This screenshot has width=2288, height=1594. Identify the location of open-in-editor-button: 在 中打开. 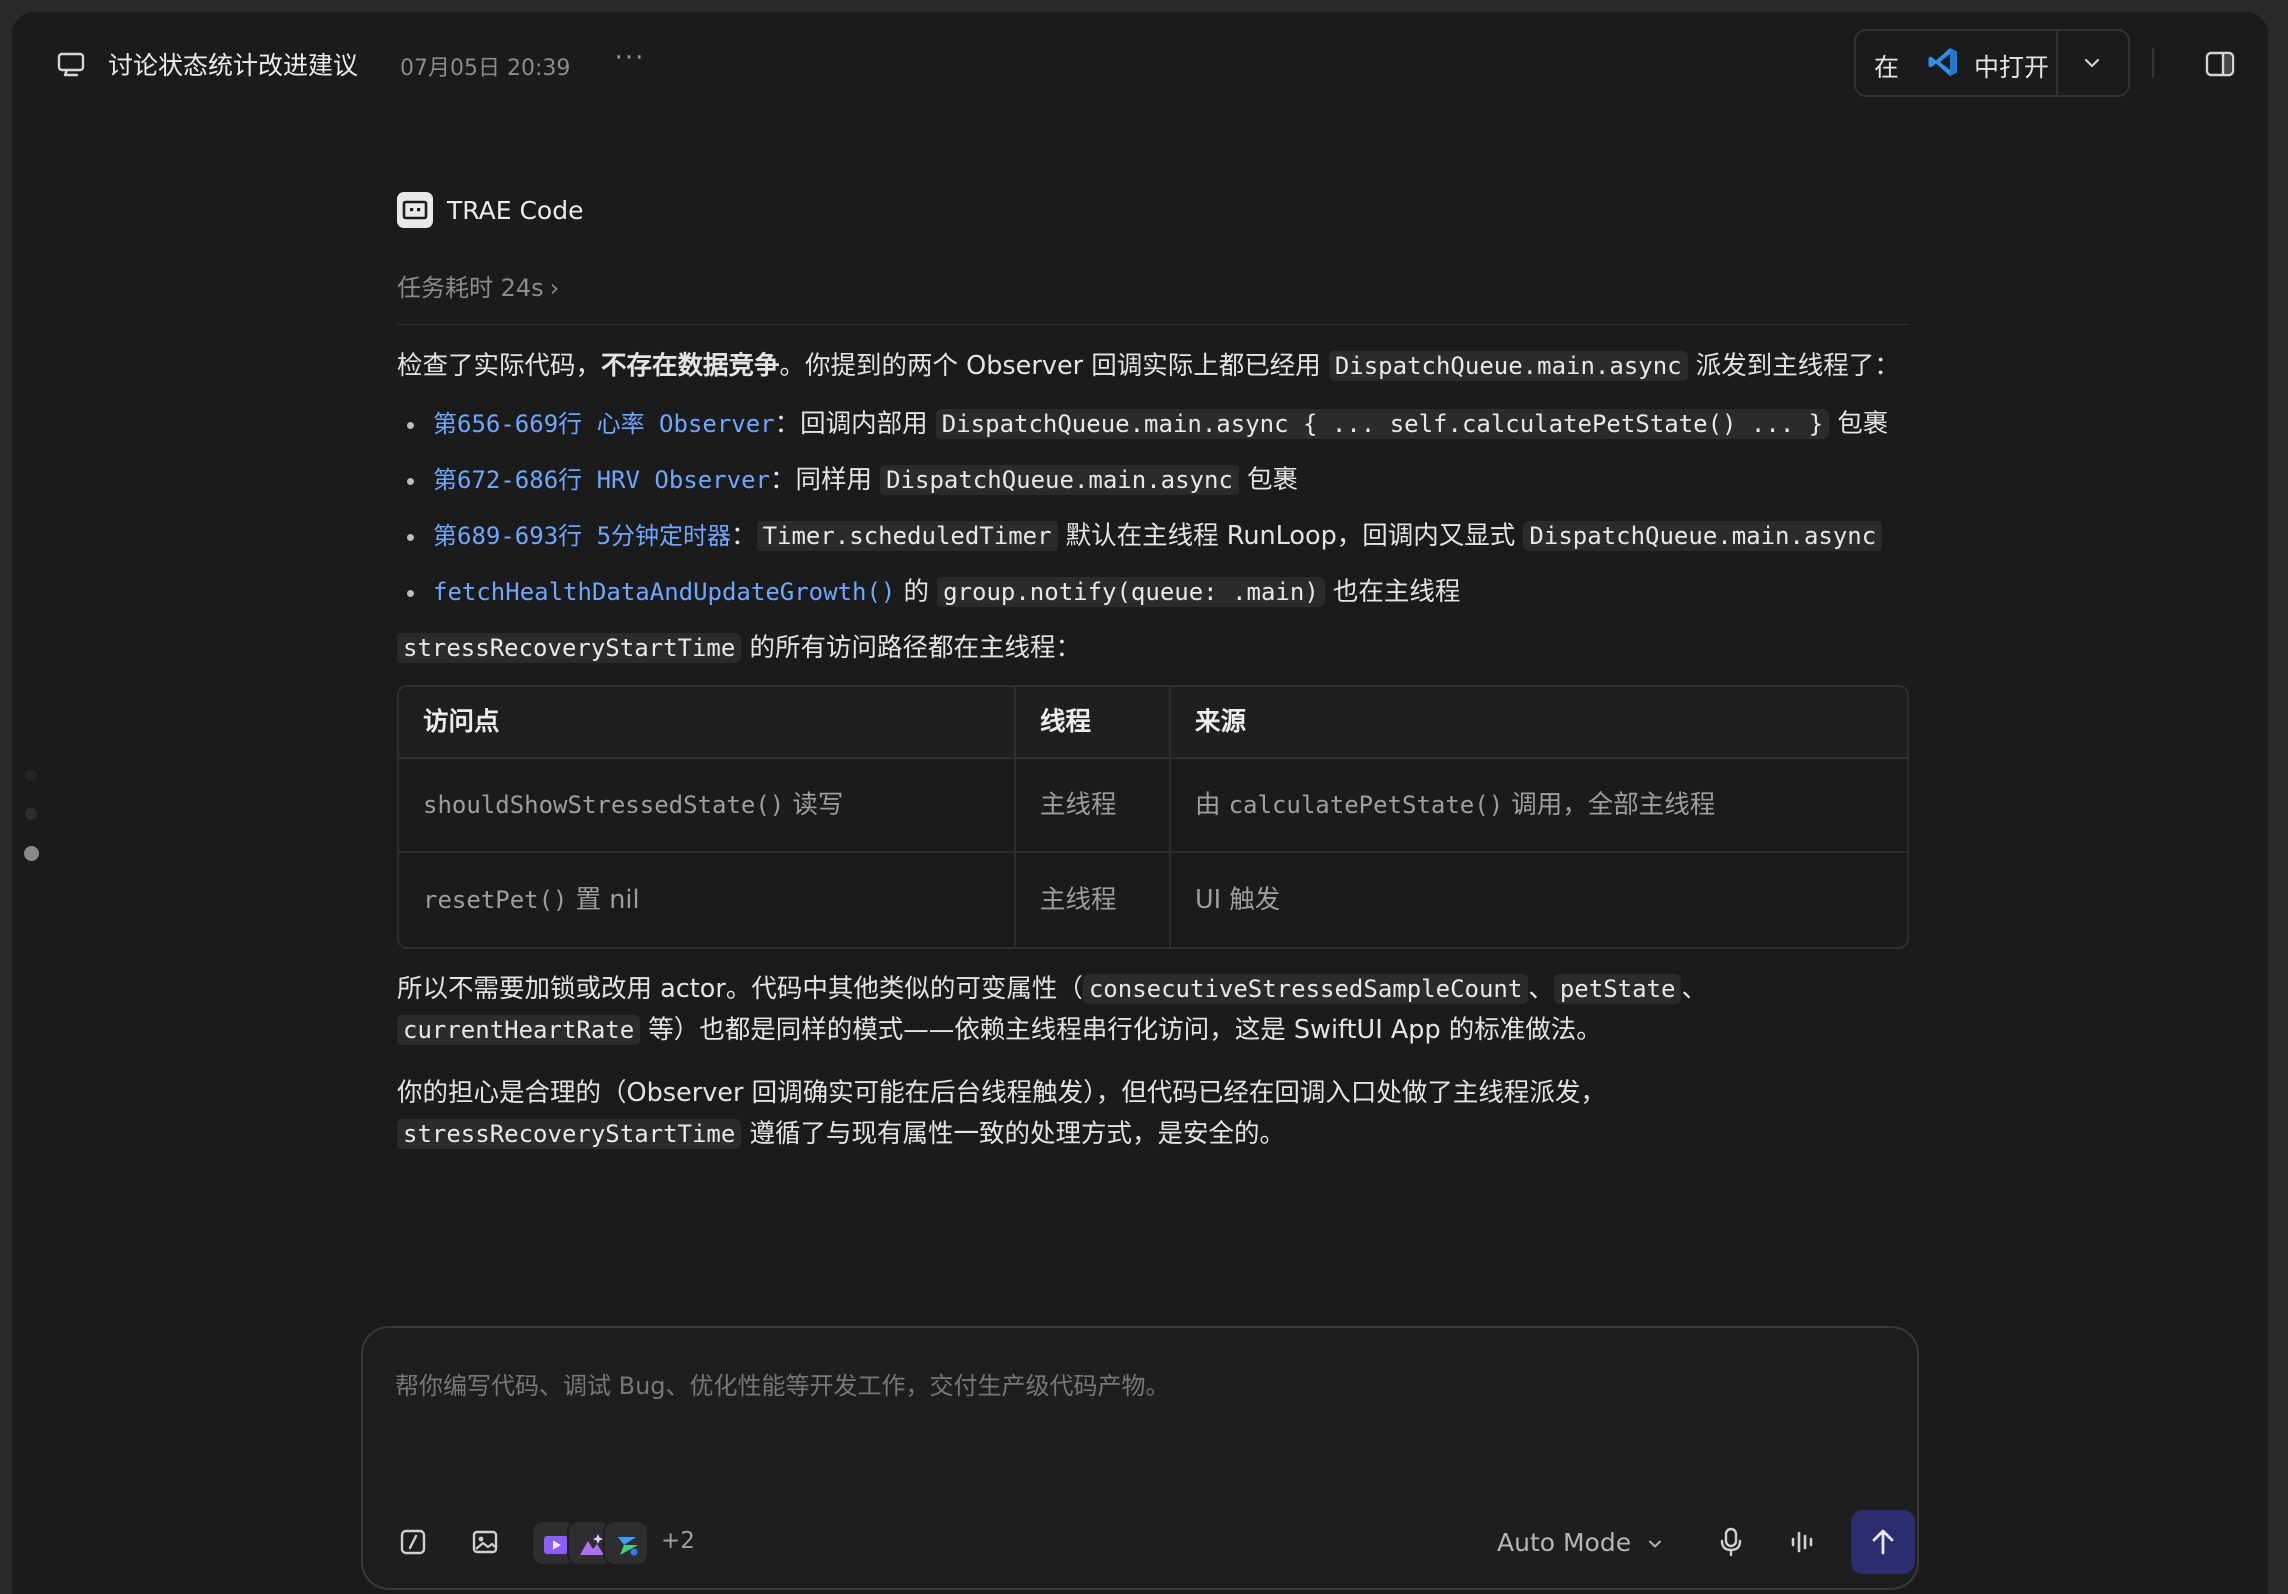
(1956, 63).